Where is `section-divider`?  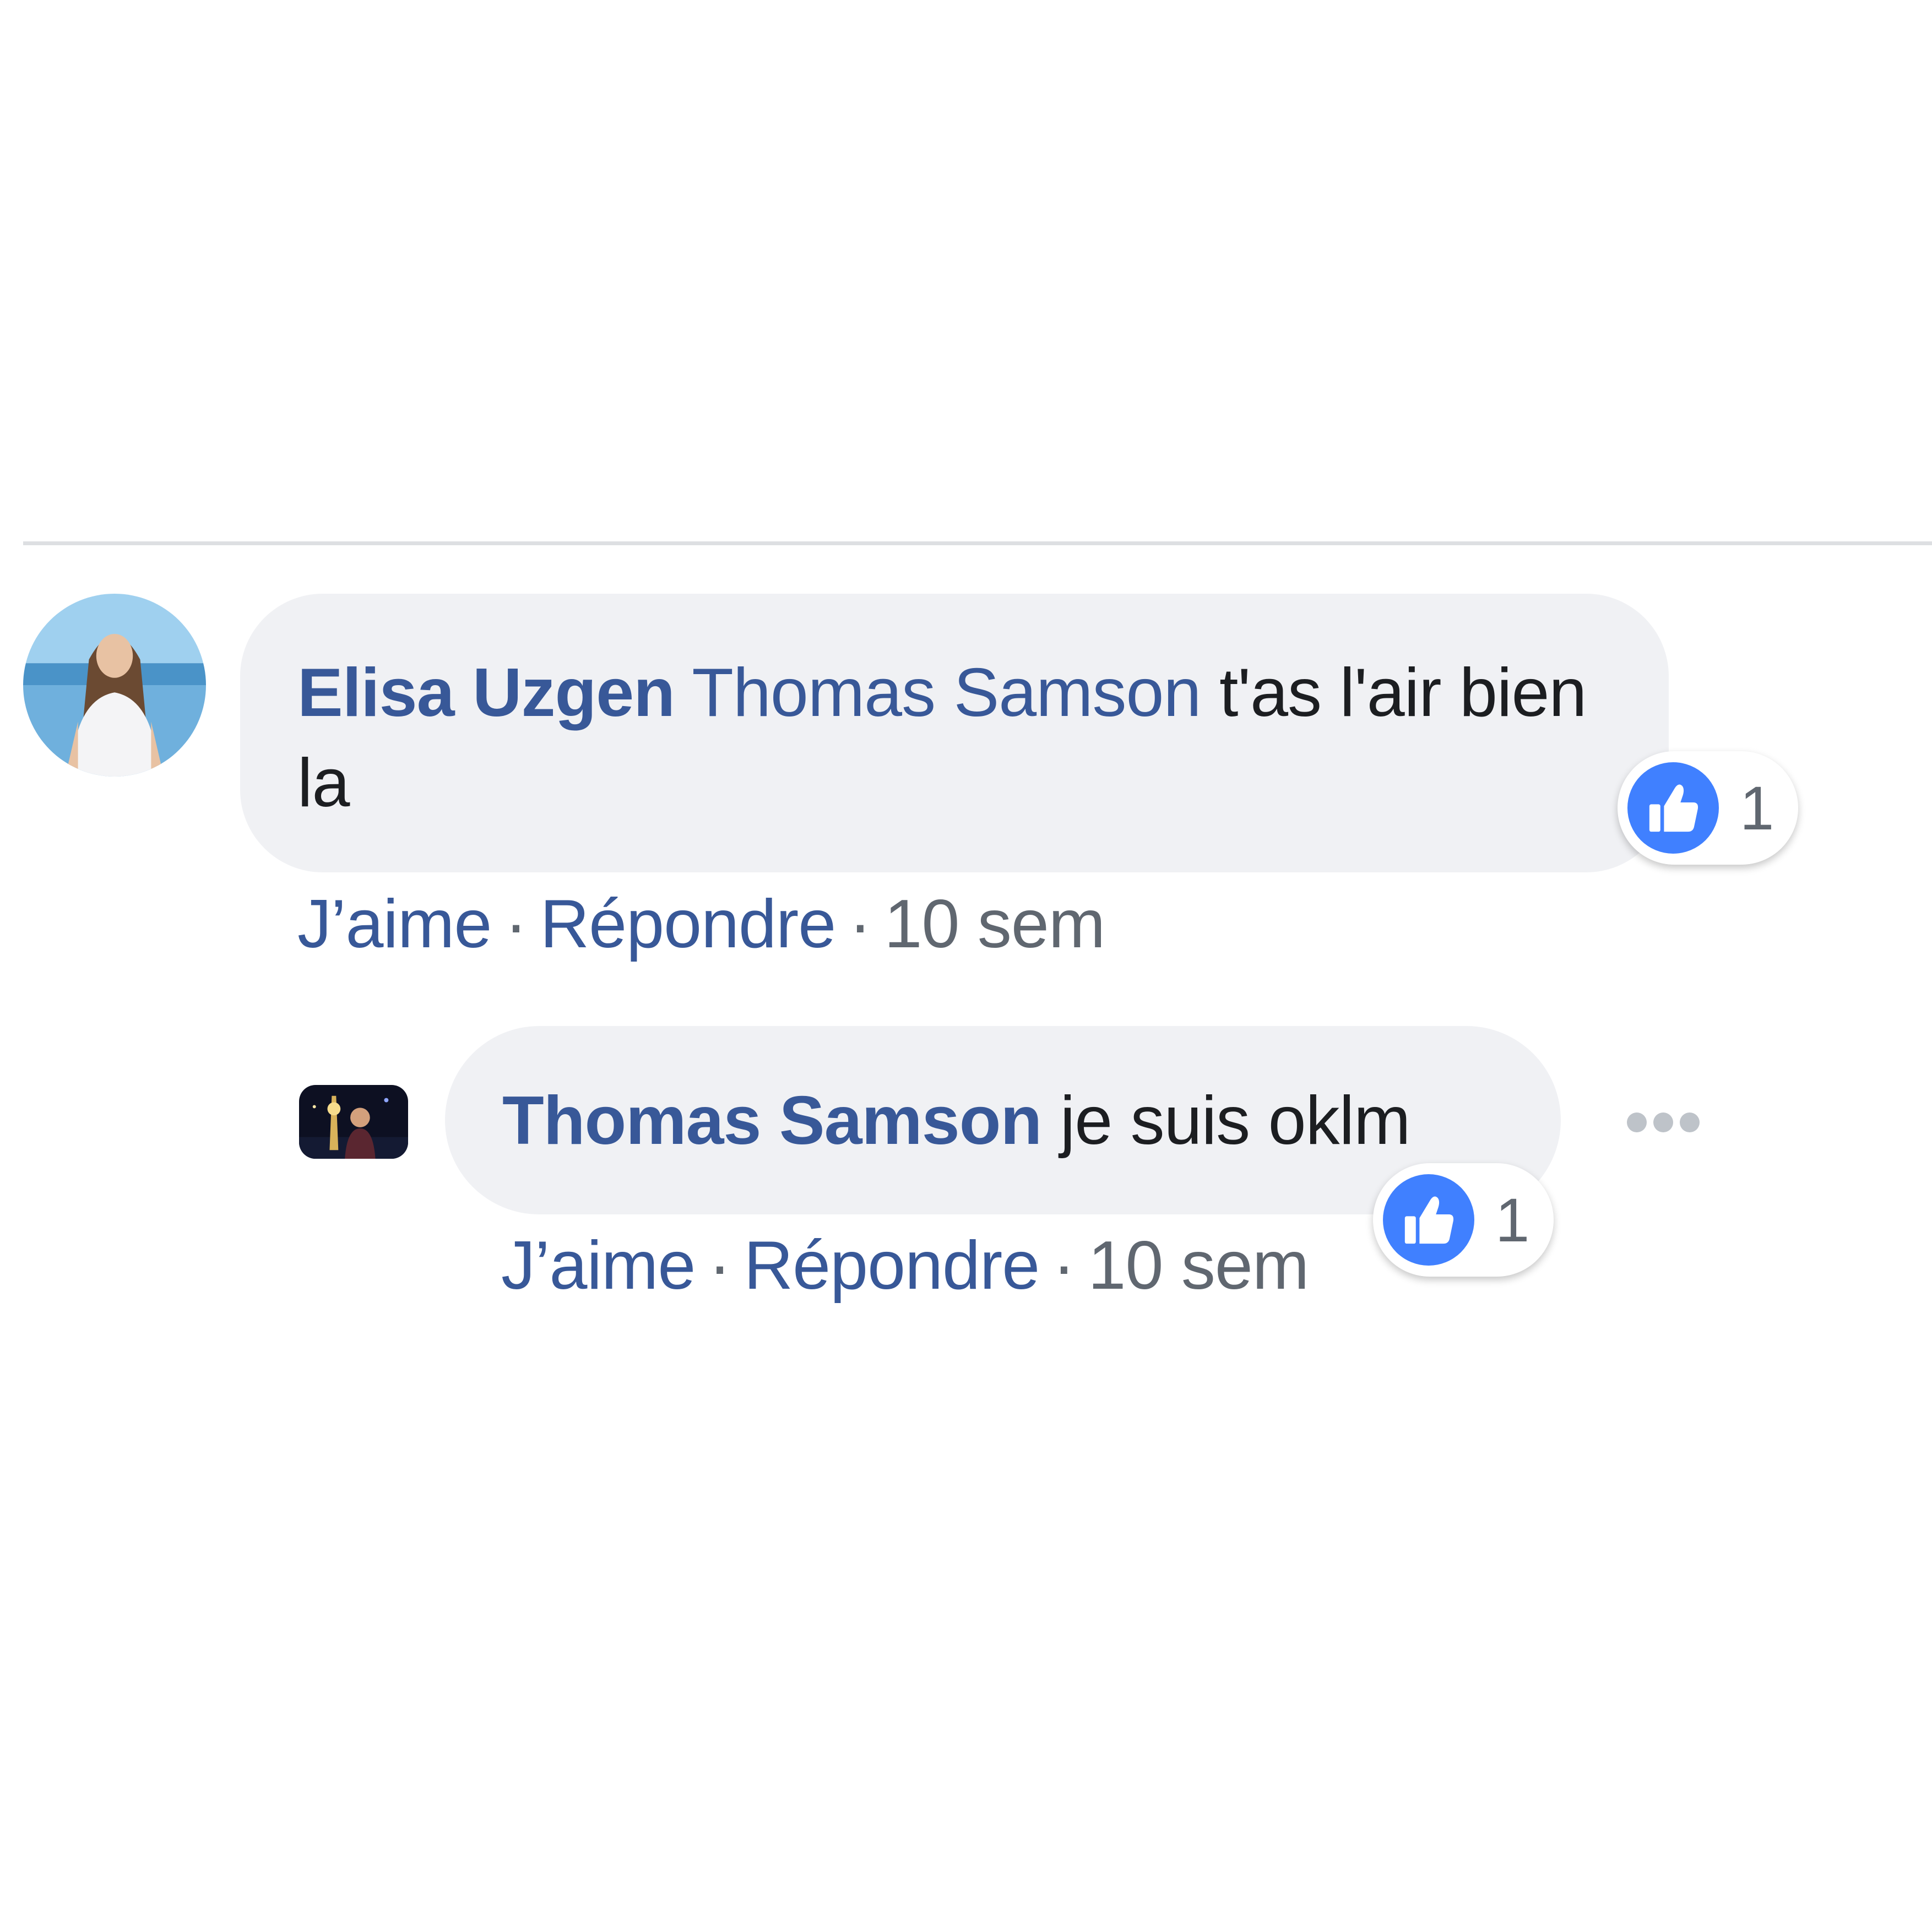
section-divider is located at coordinates (977, 543).